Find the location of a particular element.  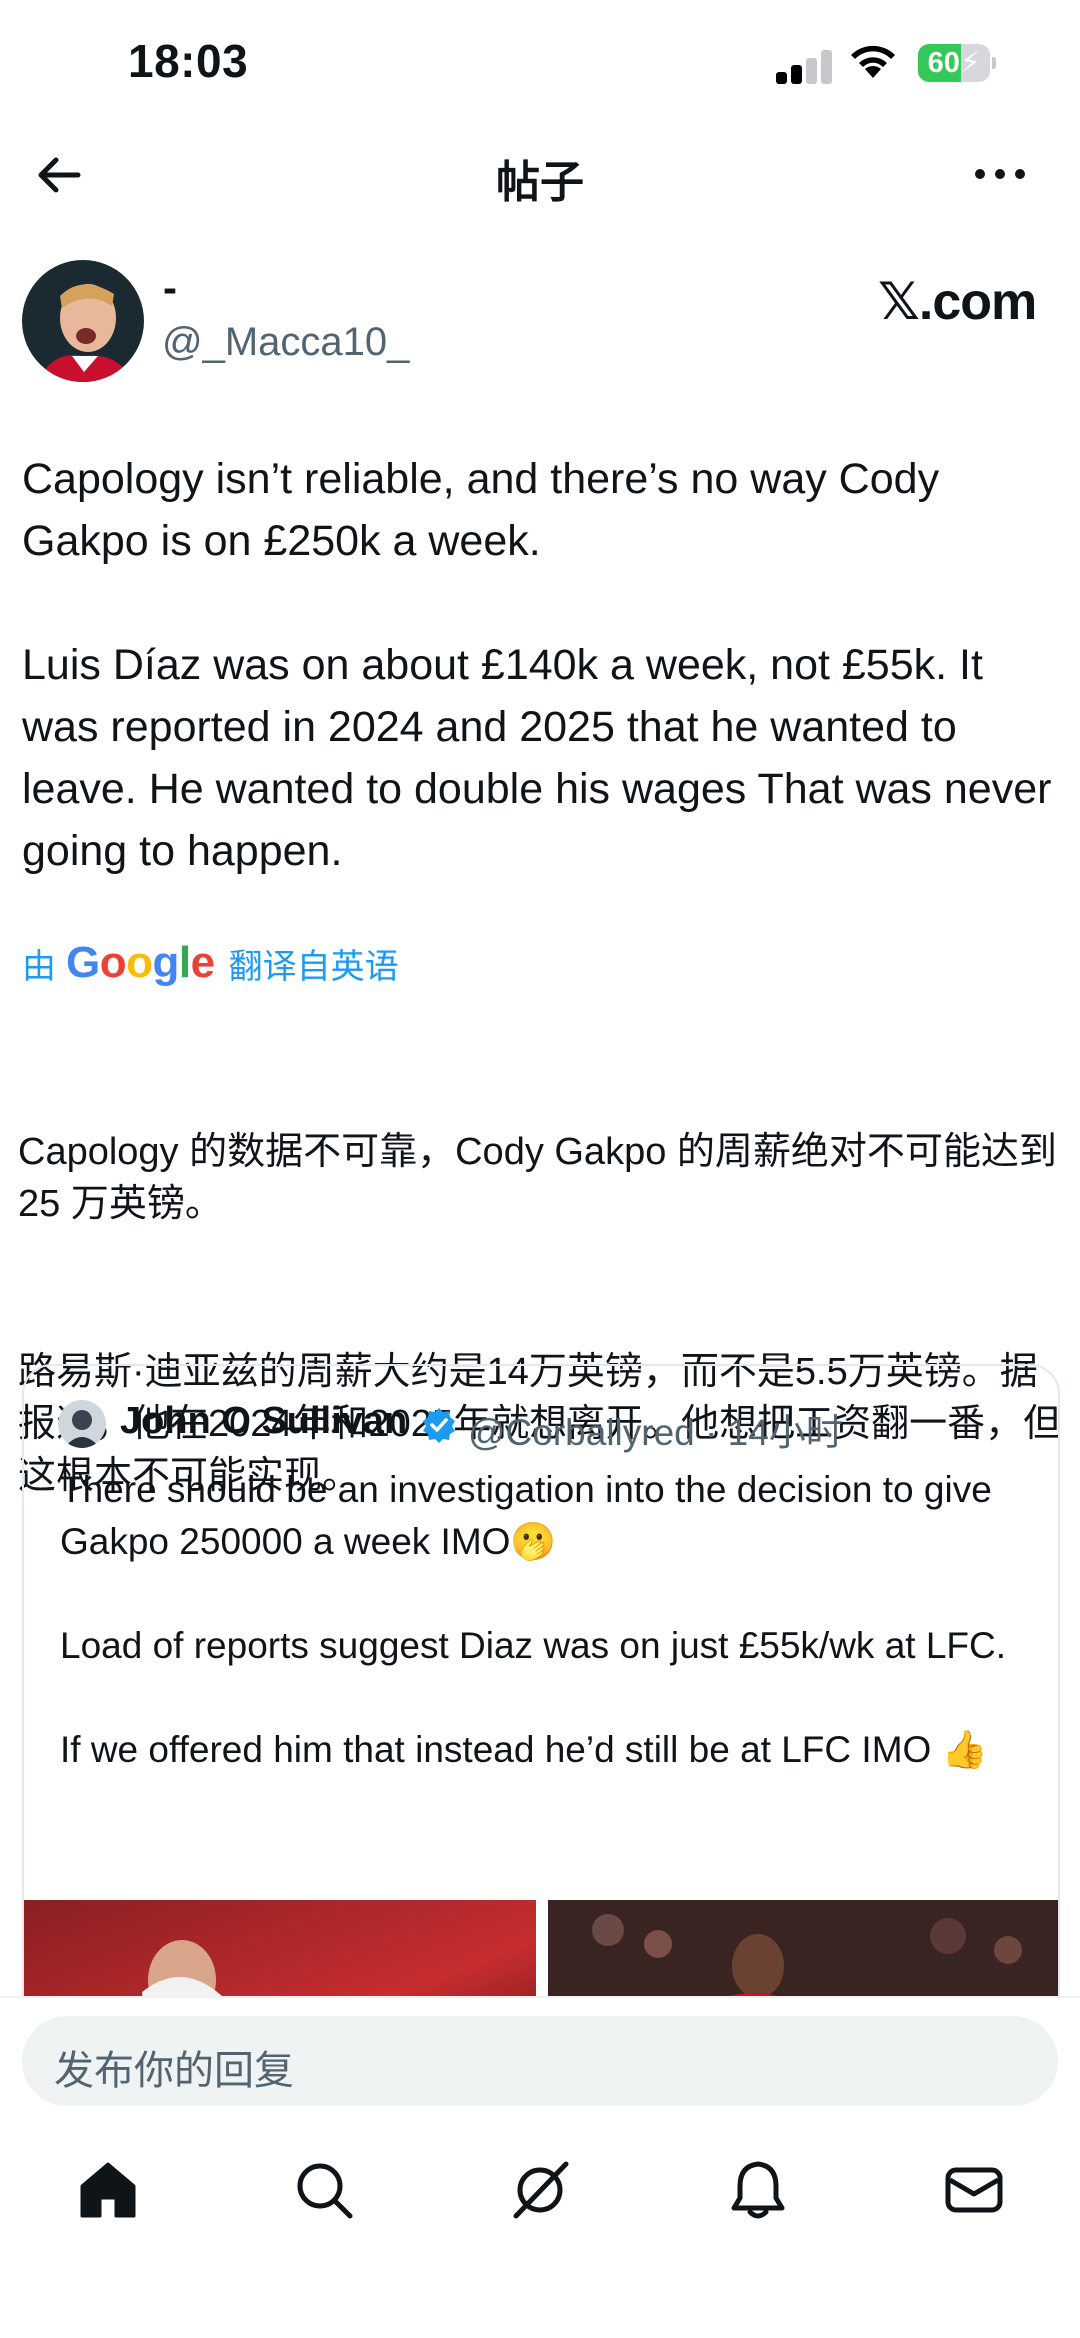

author-avatar is located at coordinates (83, 321).